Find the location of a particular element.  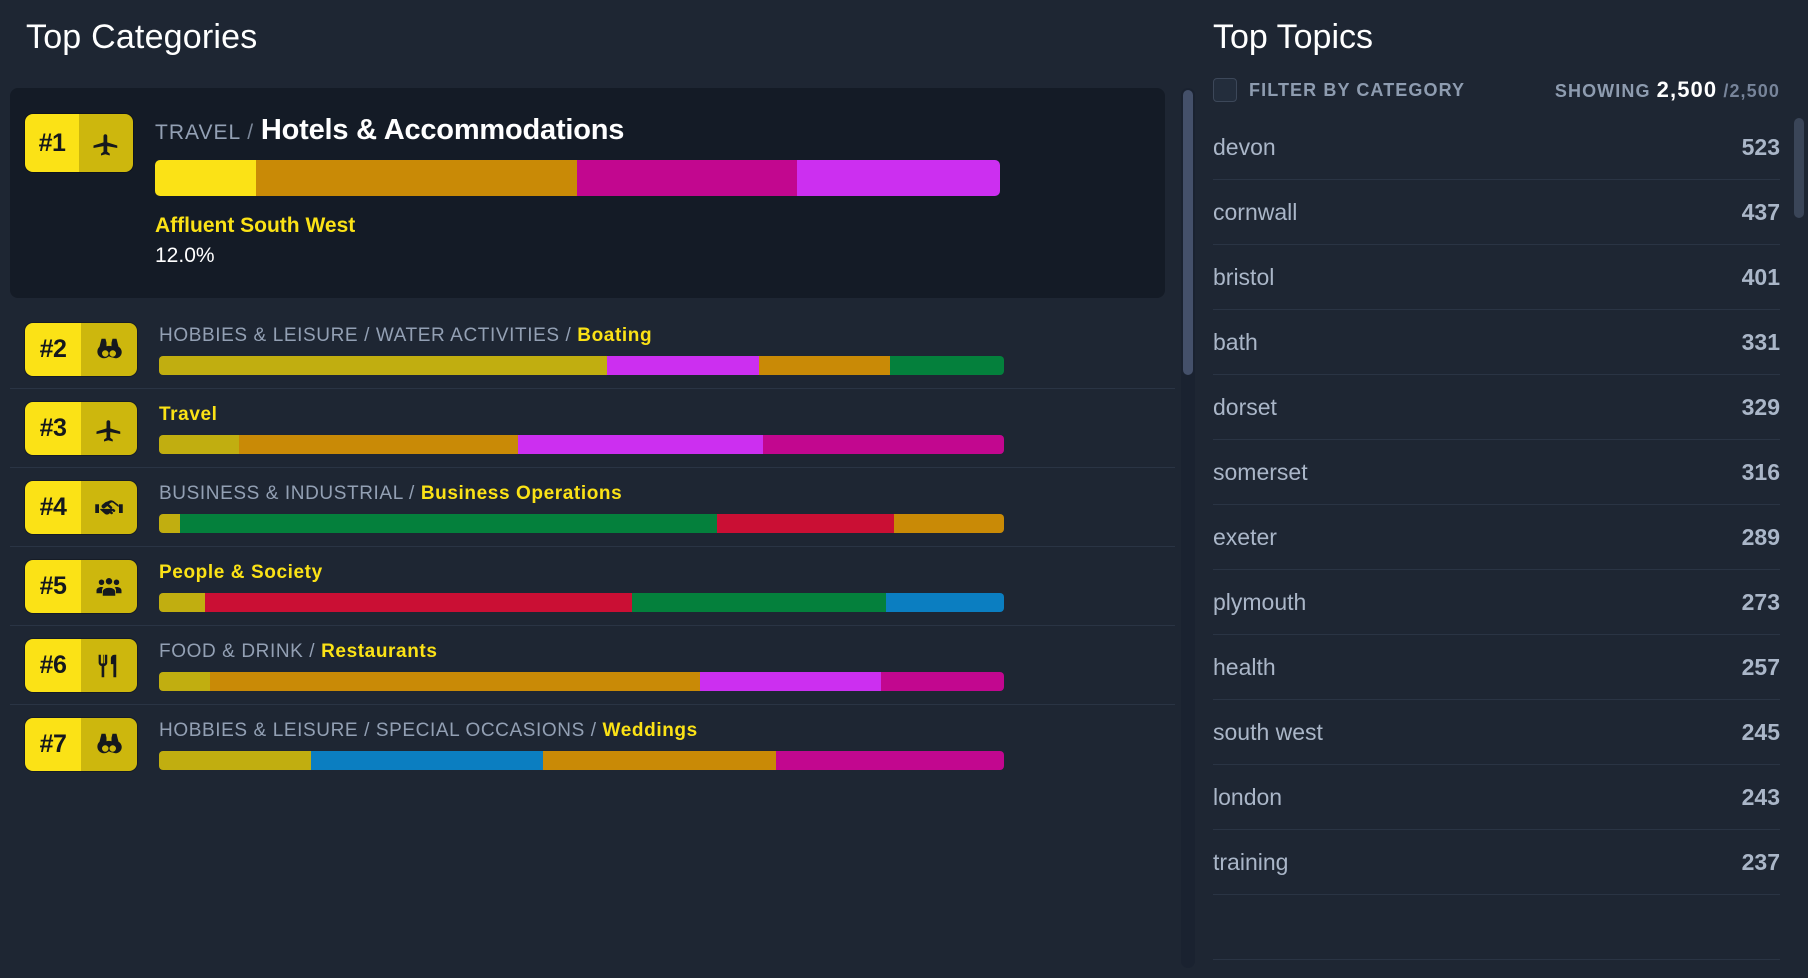

breadcrumb-leaf: Hotels & Accommodations is located at coordinates (443, 130).